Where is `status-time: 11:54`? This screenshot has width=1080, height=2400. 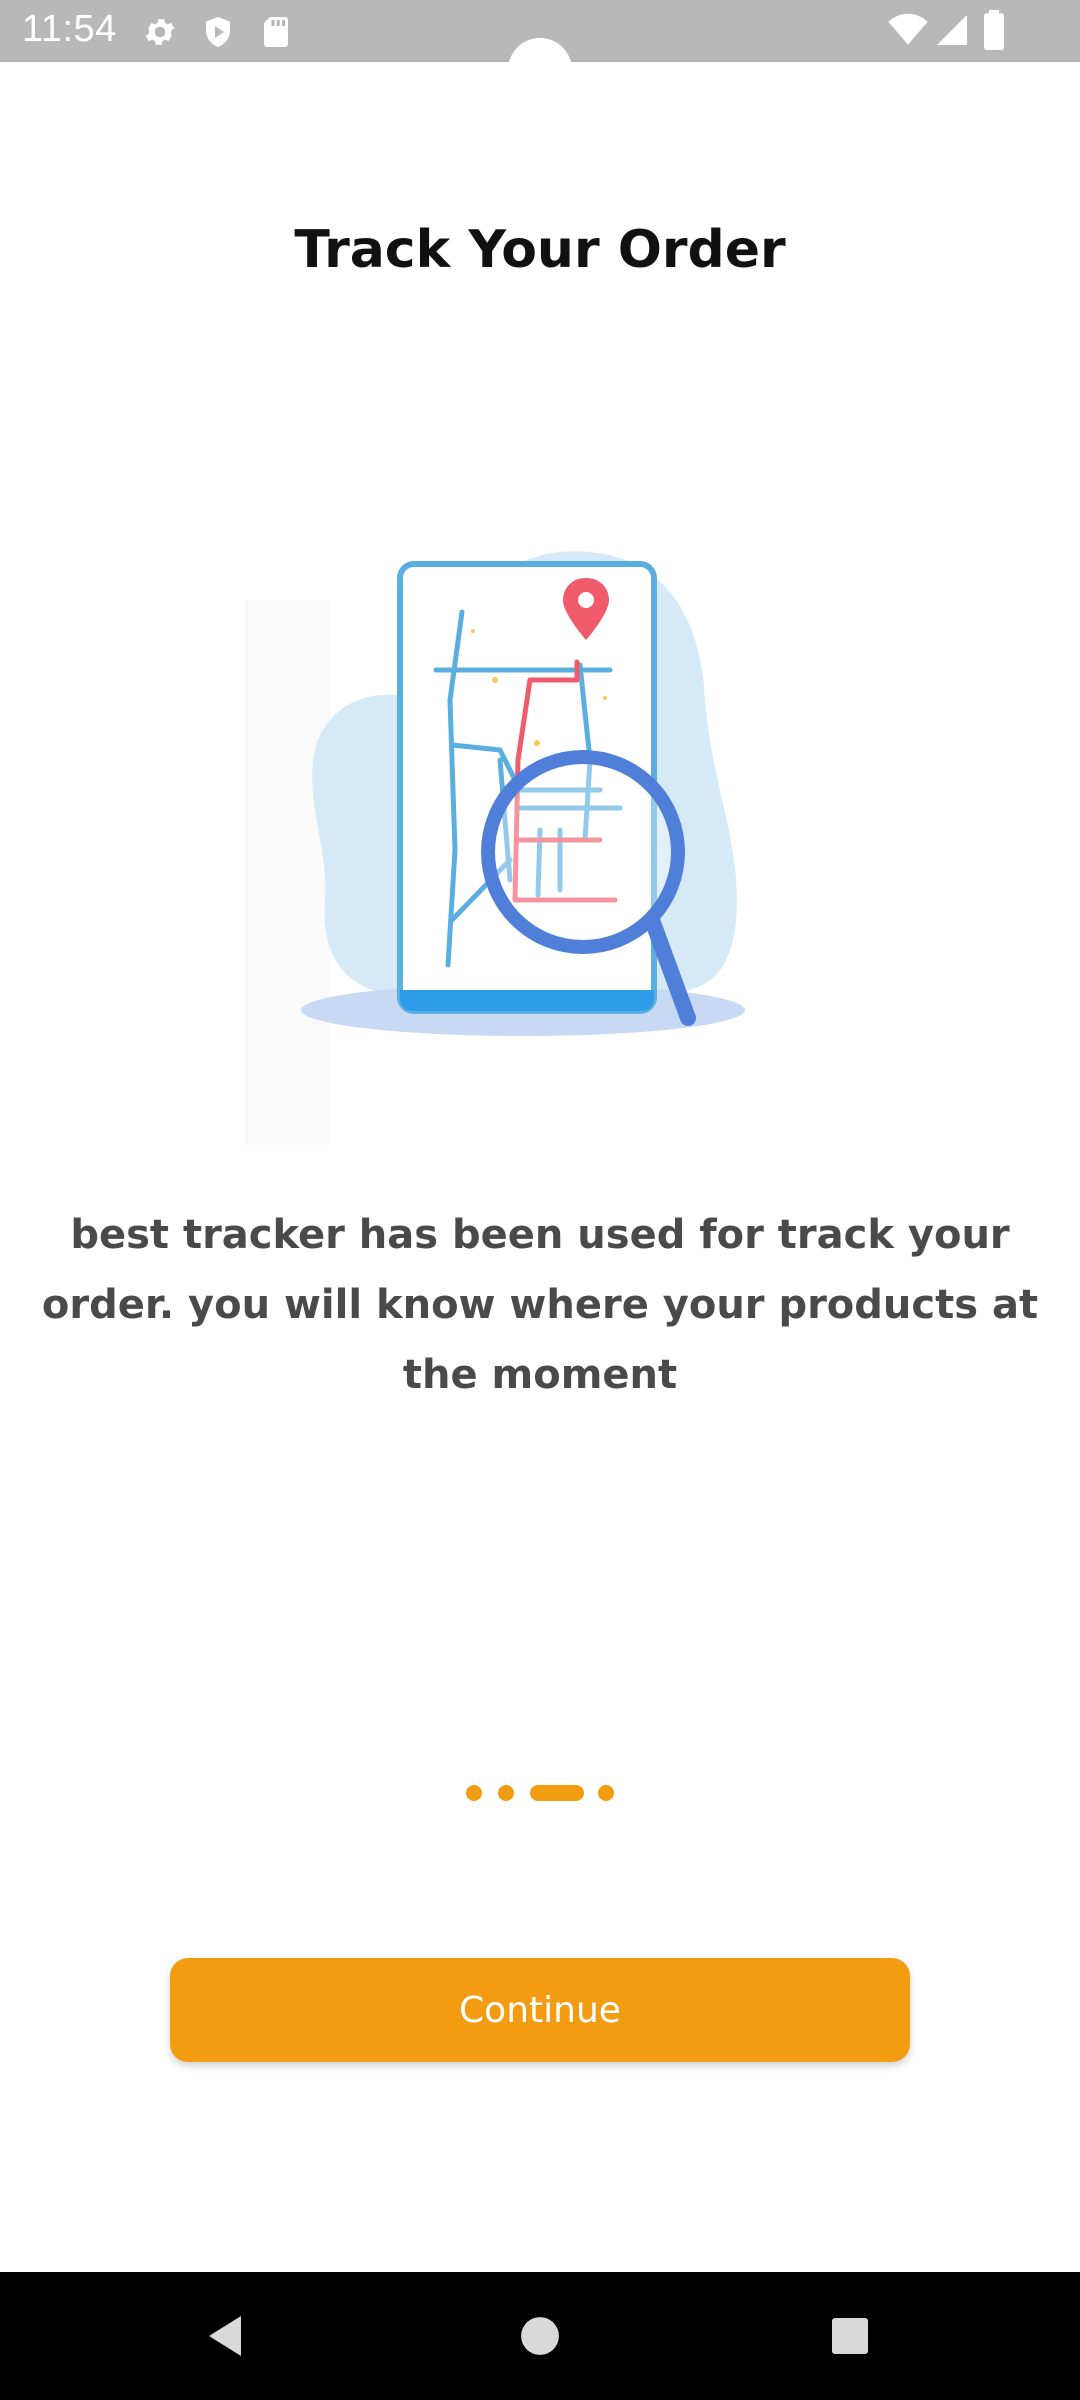
status-time: 11:54 is located at coordinates (69, 29).